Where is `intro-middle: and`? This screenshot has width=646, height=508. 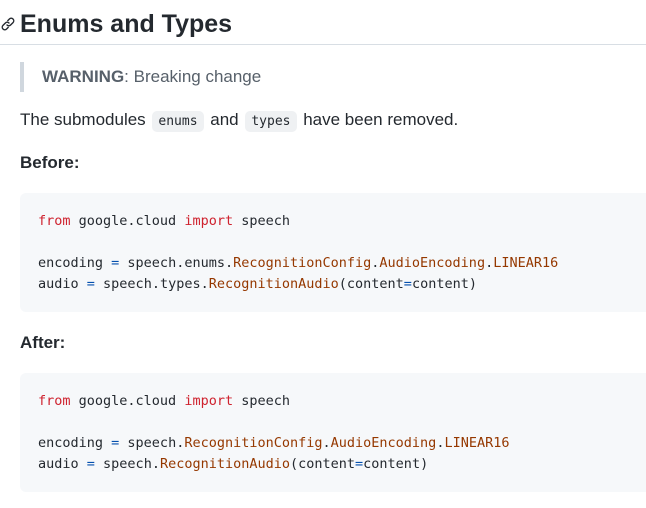 intro-middle: and is located at coordinates (224, 119).